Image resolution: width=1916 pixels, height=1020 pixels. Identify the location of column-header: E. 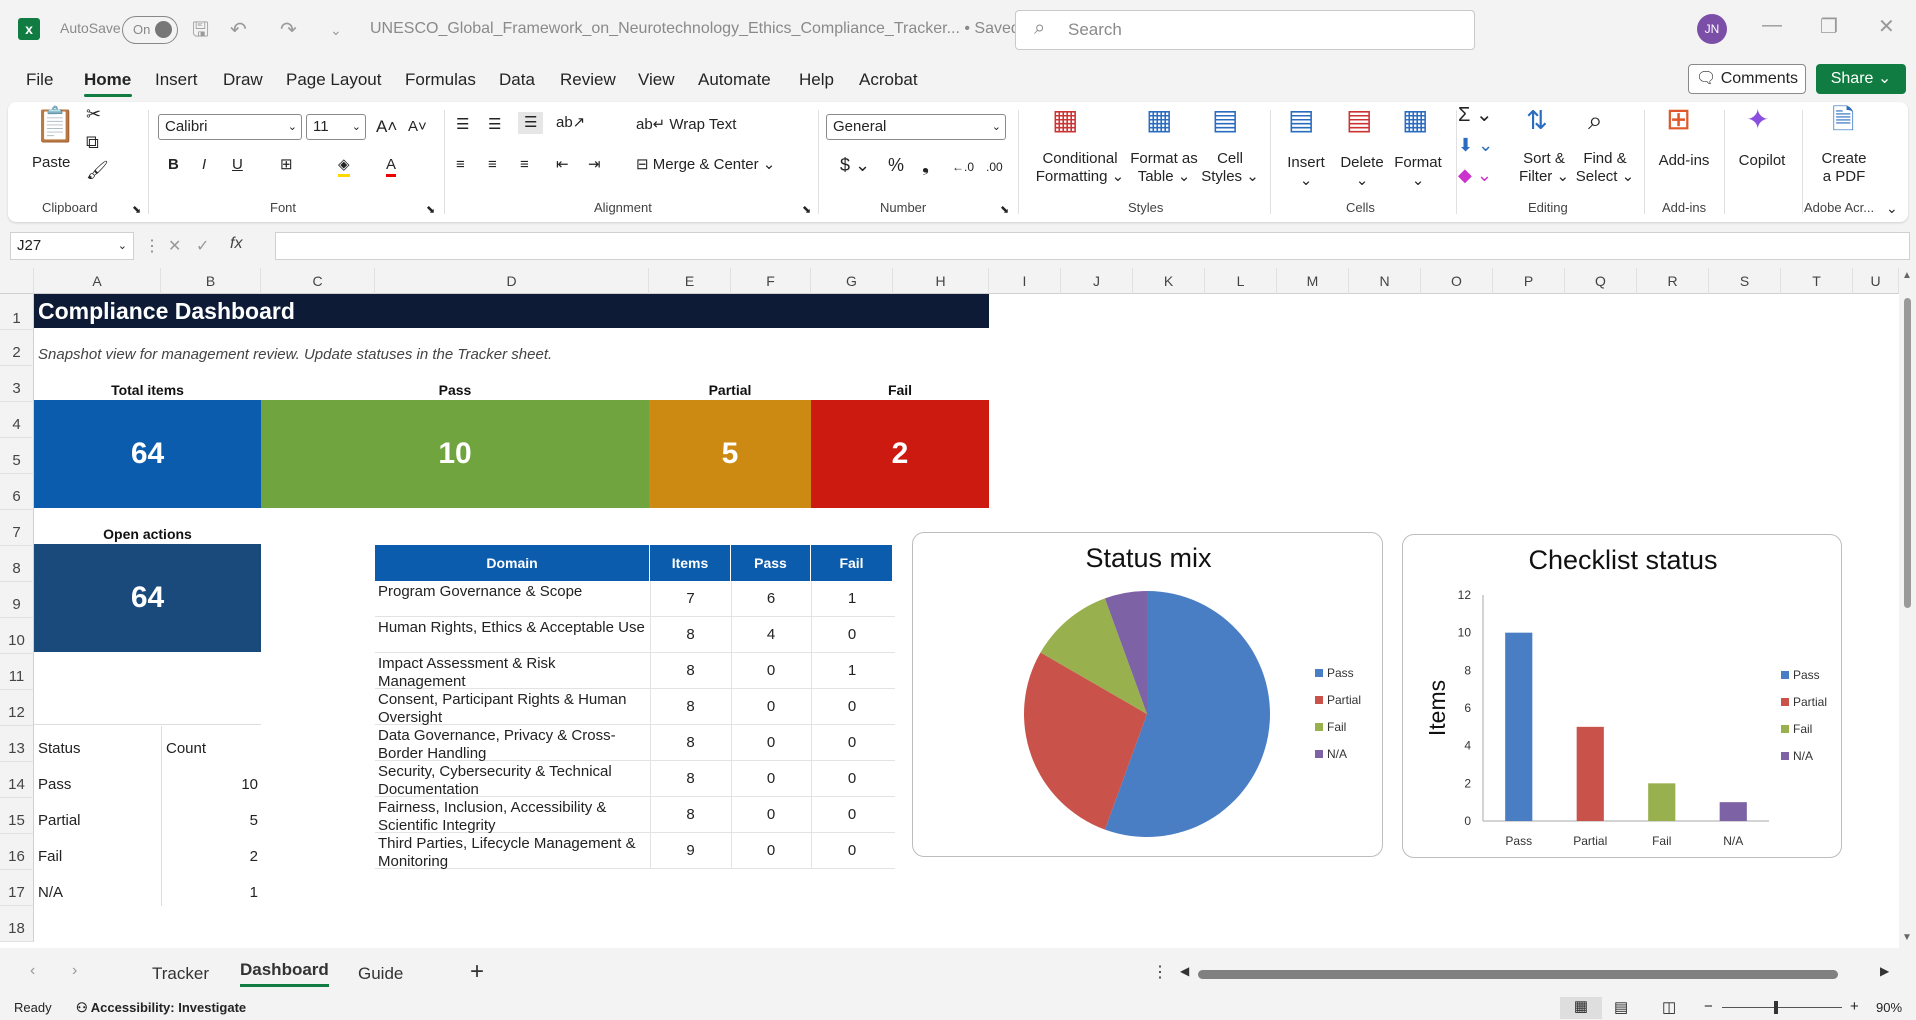
(690, 281).